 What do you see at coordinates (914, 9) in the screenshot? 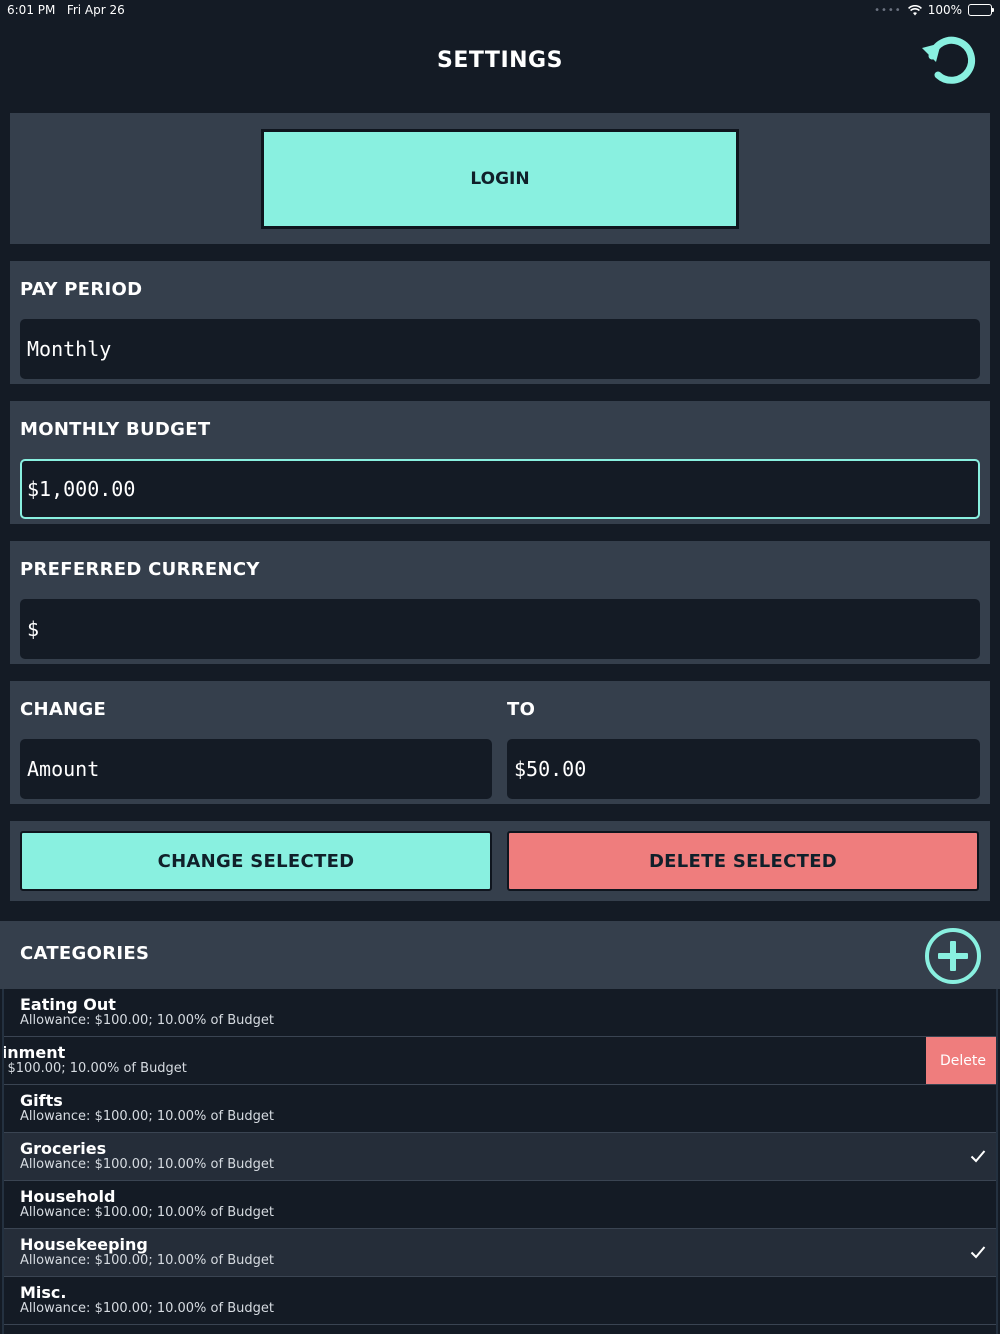
I see `wifi-icon` at bounding box center [914, 9].